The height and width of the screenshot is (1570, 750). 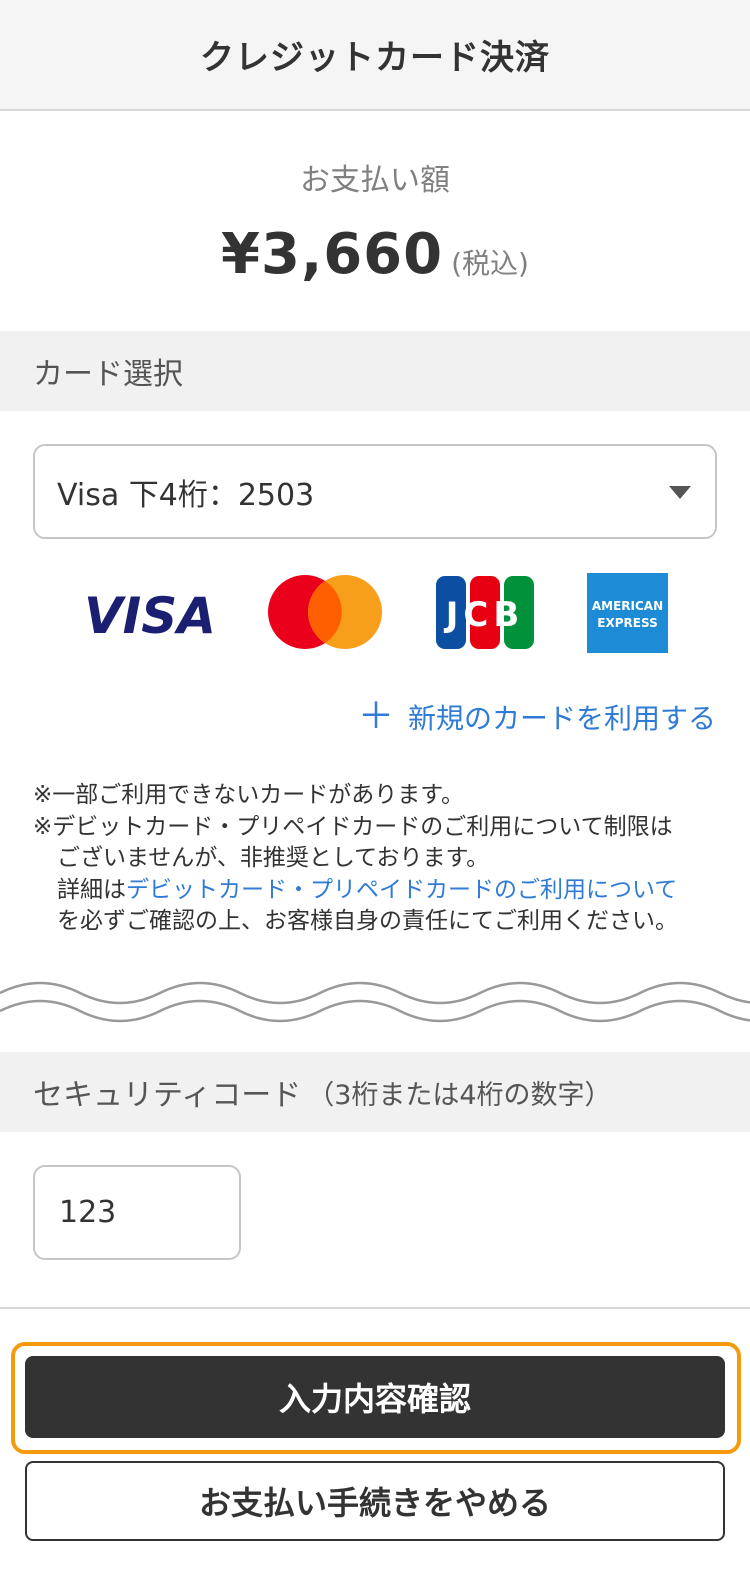 I want to click on wavy-divider, so click(x=375, y=1002).